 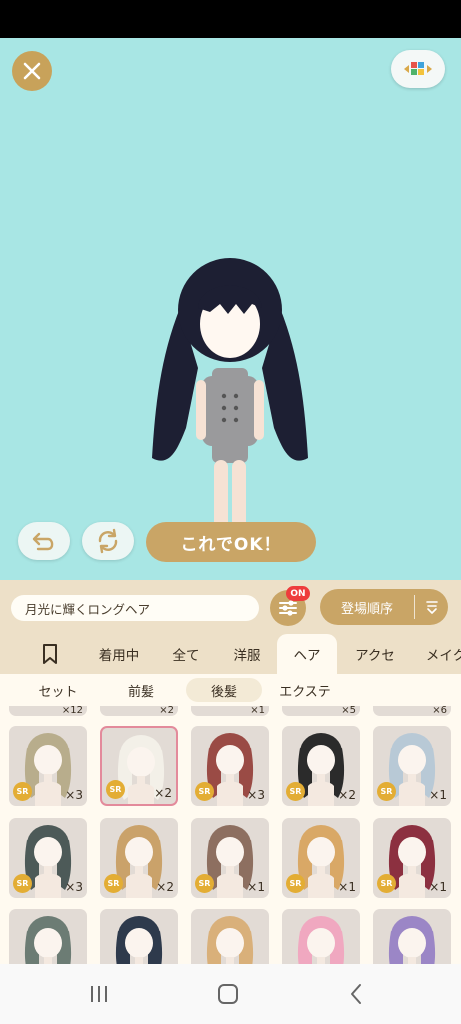 I want to click on avatar-character, so click(x=230, y=394).